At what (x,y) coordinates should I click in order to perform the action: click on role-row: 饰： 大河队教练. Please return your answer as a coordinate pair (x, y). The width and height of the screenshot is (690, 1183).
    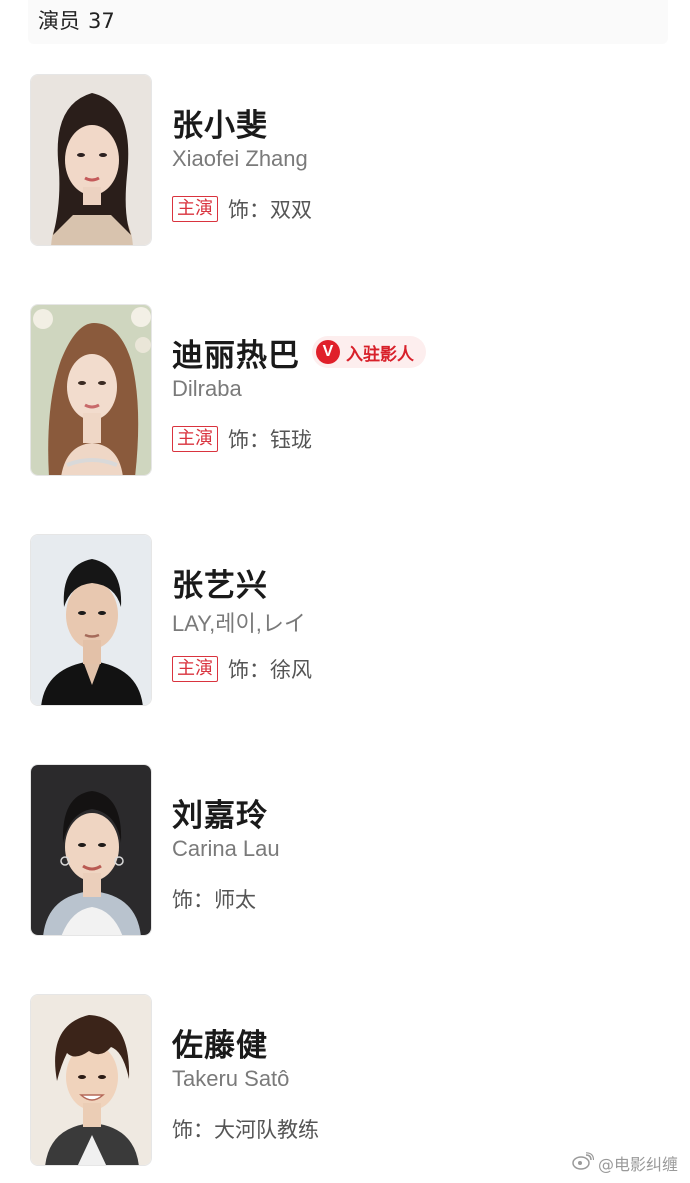
    Looking at the image, I should click on (245, 1129).